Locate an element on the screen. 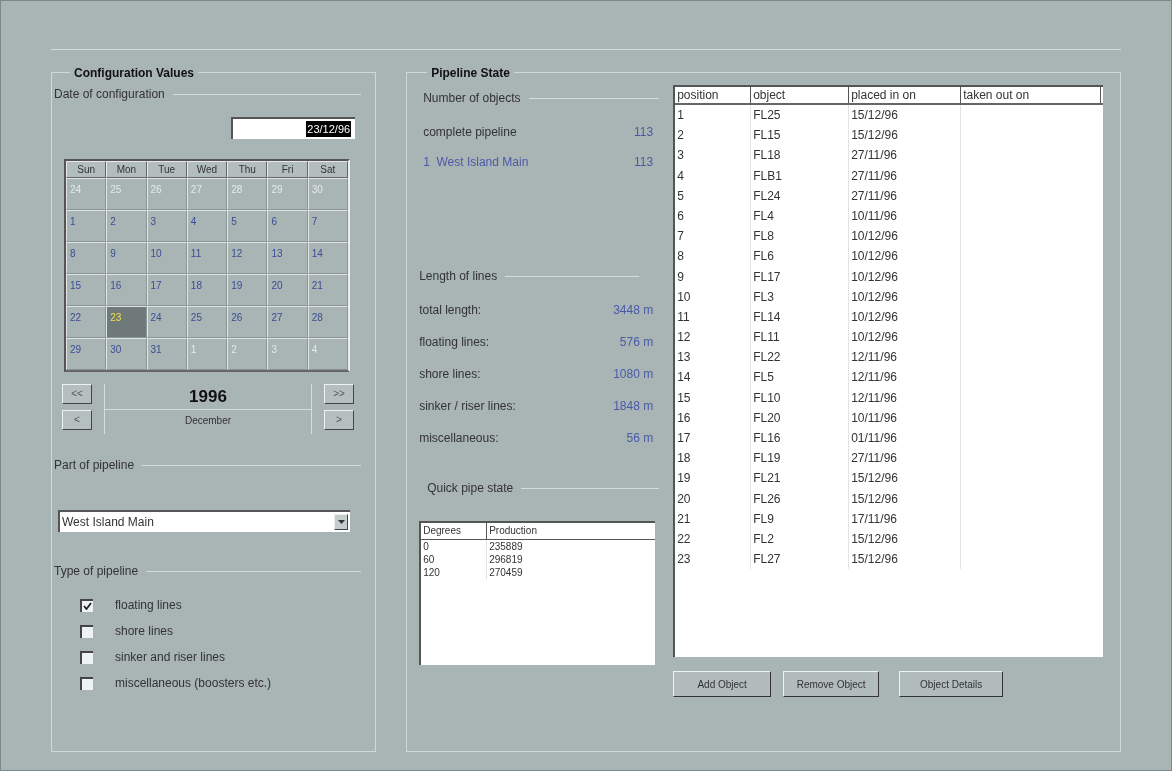 This screenshot has width=1172, height=771. table-cell: 120 is located at coordinates (454, 572).